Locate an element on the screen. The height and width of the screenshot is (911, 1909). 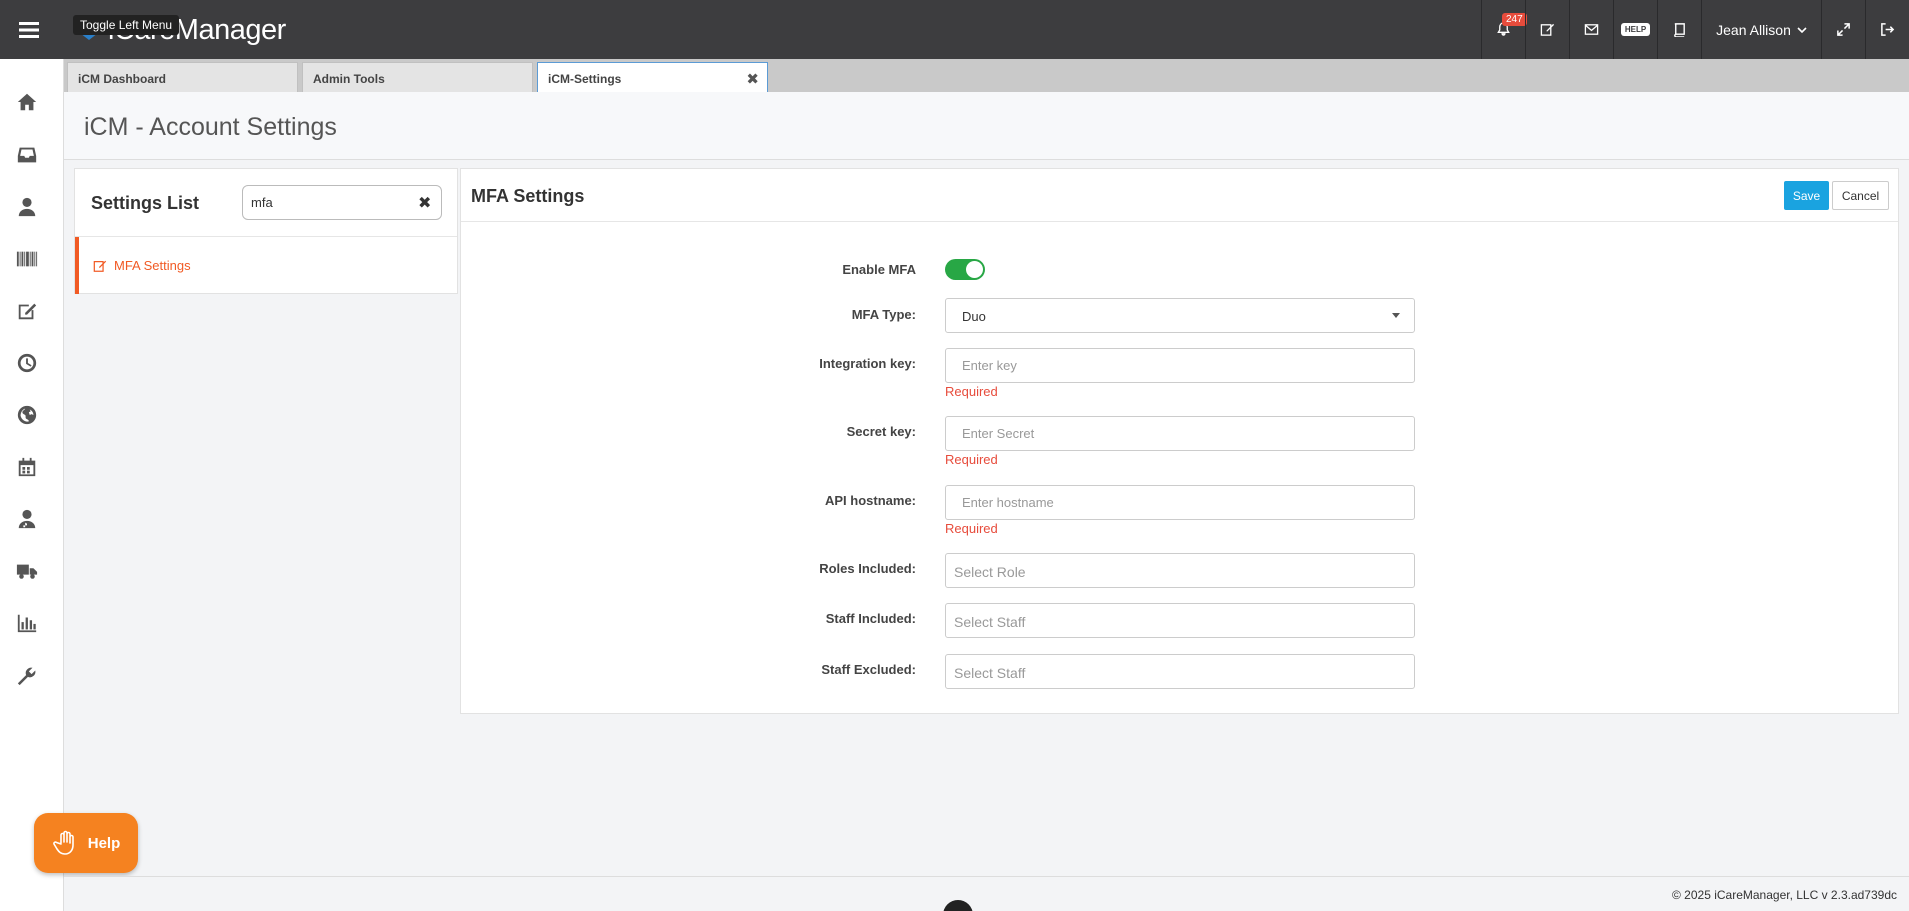
book-icon is located at coordinates (1679, 30).